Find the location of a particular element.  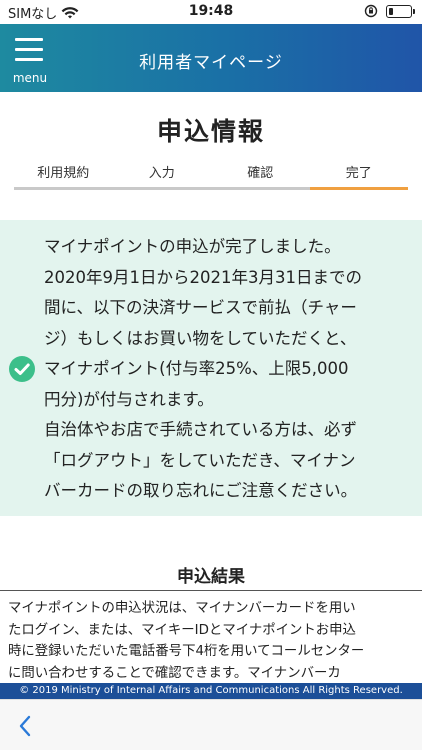

battery-level is located at coordinates (391, 11).